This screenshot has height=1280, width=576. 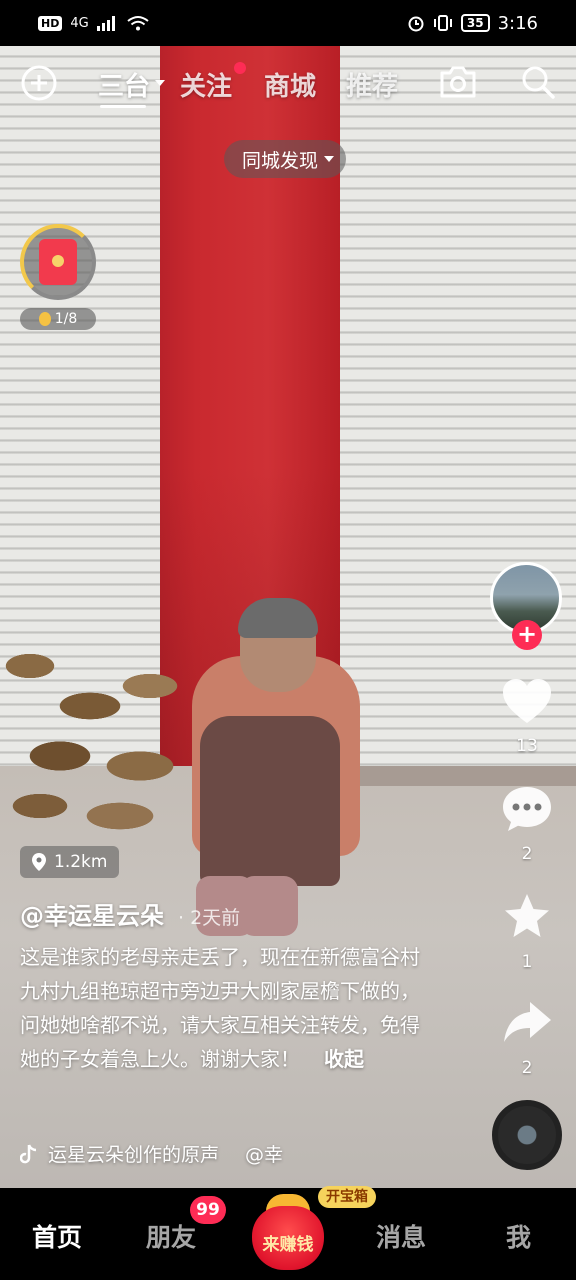 I want to click on red-packet-progress-text: 1/8, so click(x=66, y=319).